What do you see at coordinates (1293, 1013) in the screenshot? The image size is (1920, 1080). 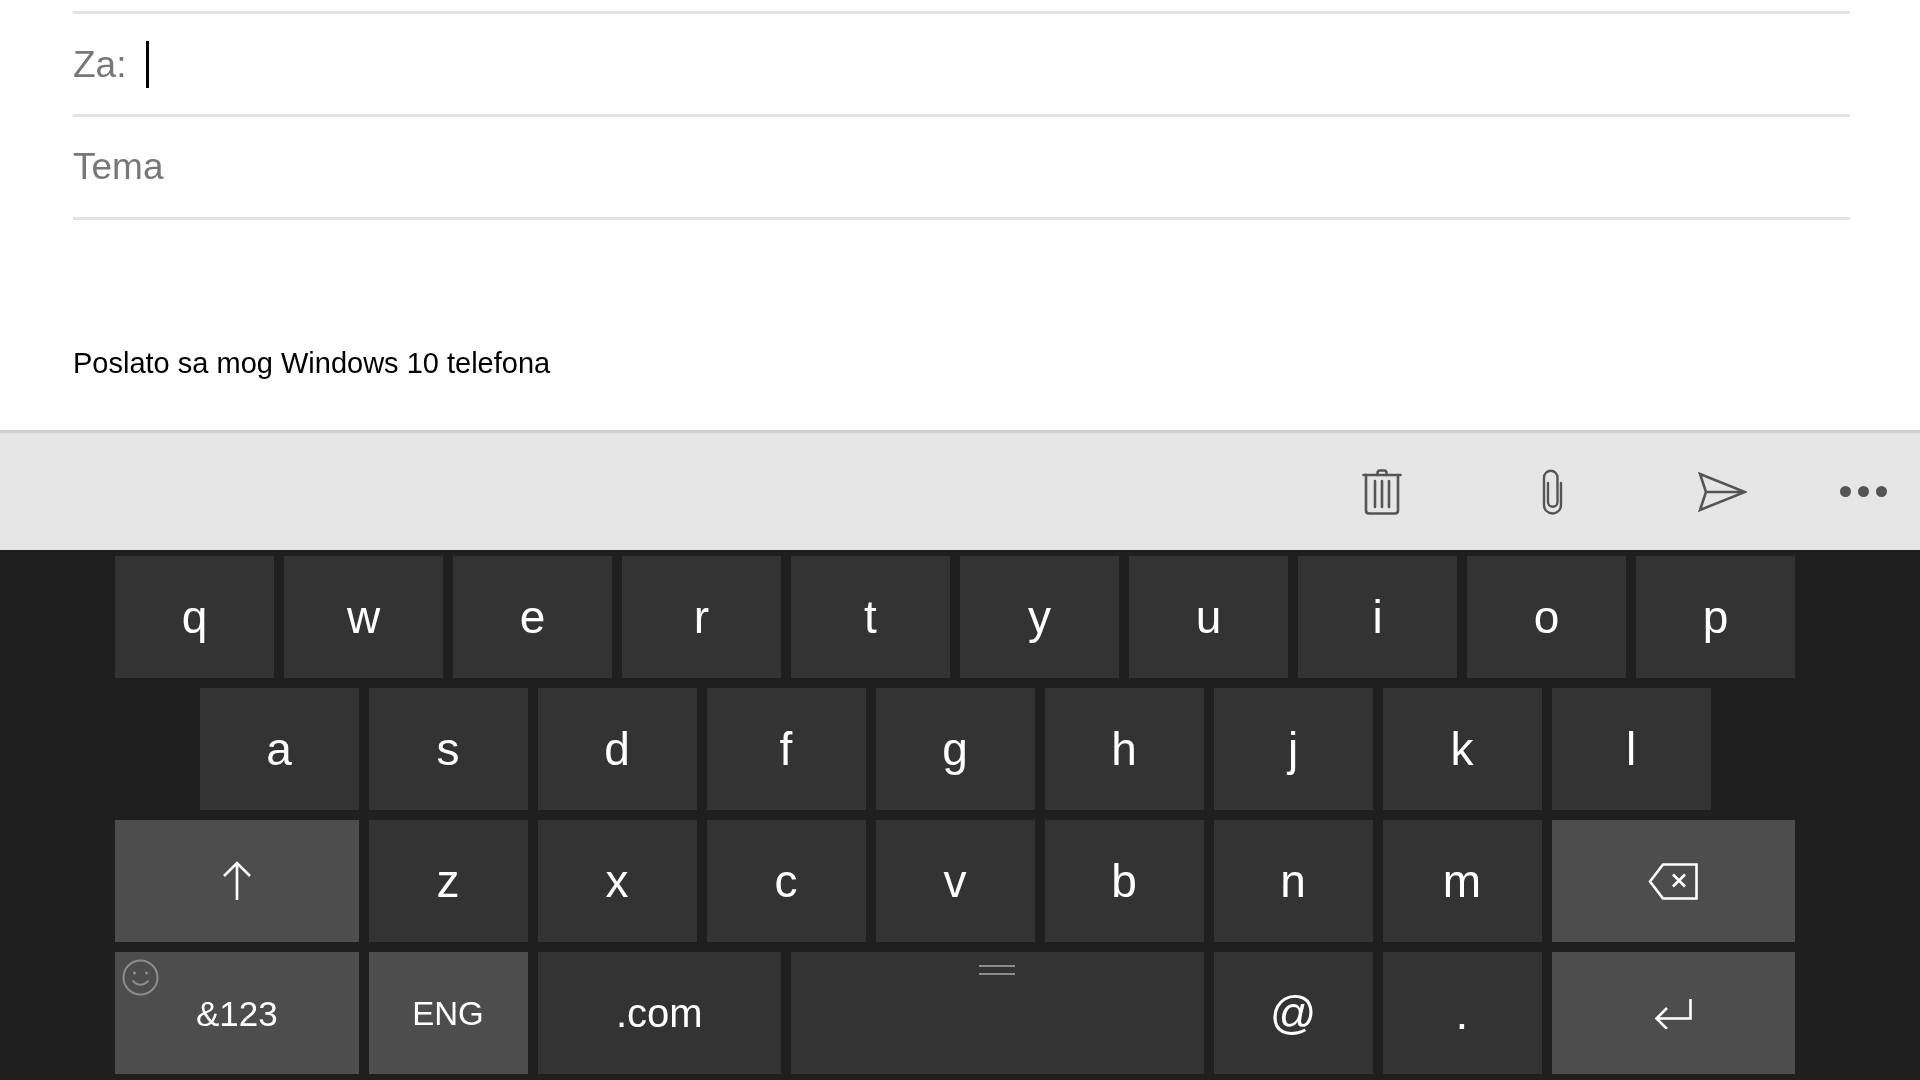 I see `character-key: @` at bounding box center [1293, 1013].